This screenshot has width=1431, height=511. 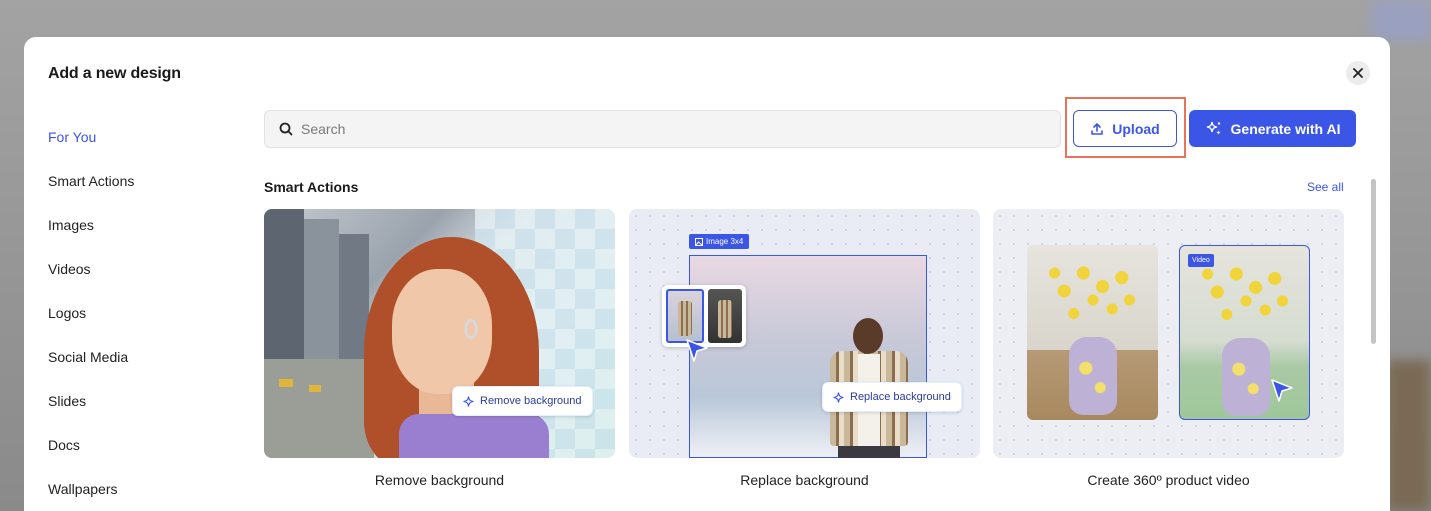 What do you see at coordinates (1136, 128) in the screenshot?
I see `upload-label: Upload` at bounding box center [1136, 128].